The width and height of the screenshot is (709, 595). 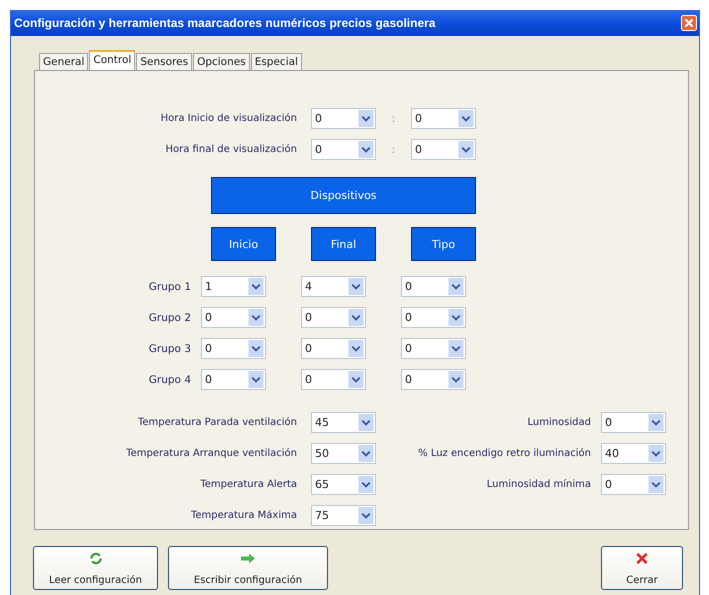 I want to click on group-label: Grupo 2, so click(x=170, y=318).